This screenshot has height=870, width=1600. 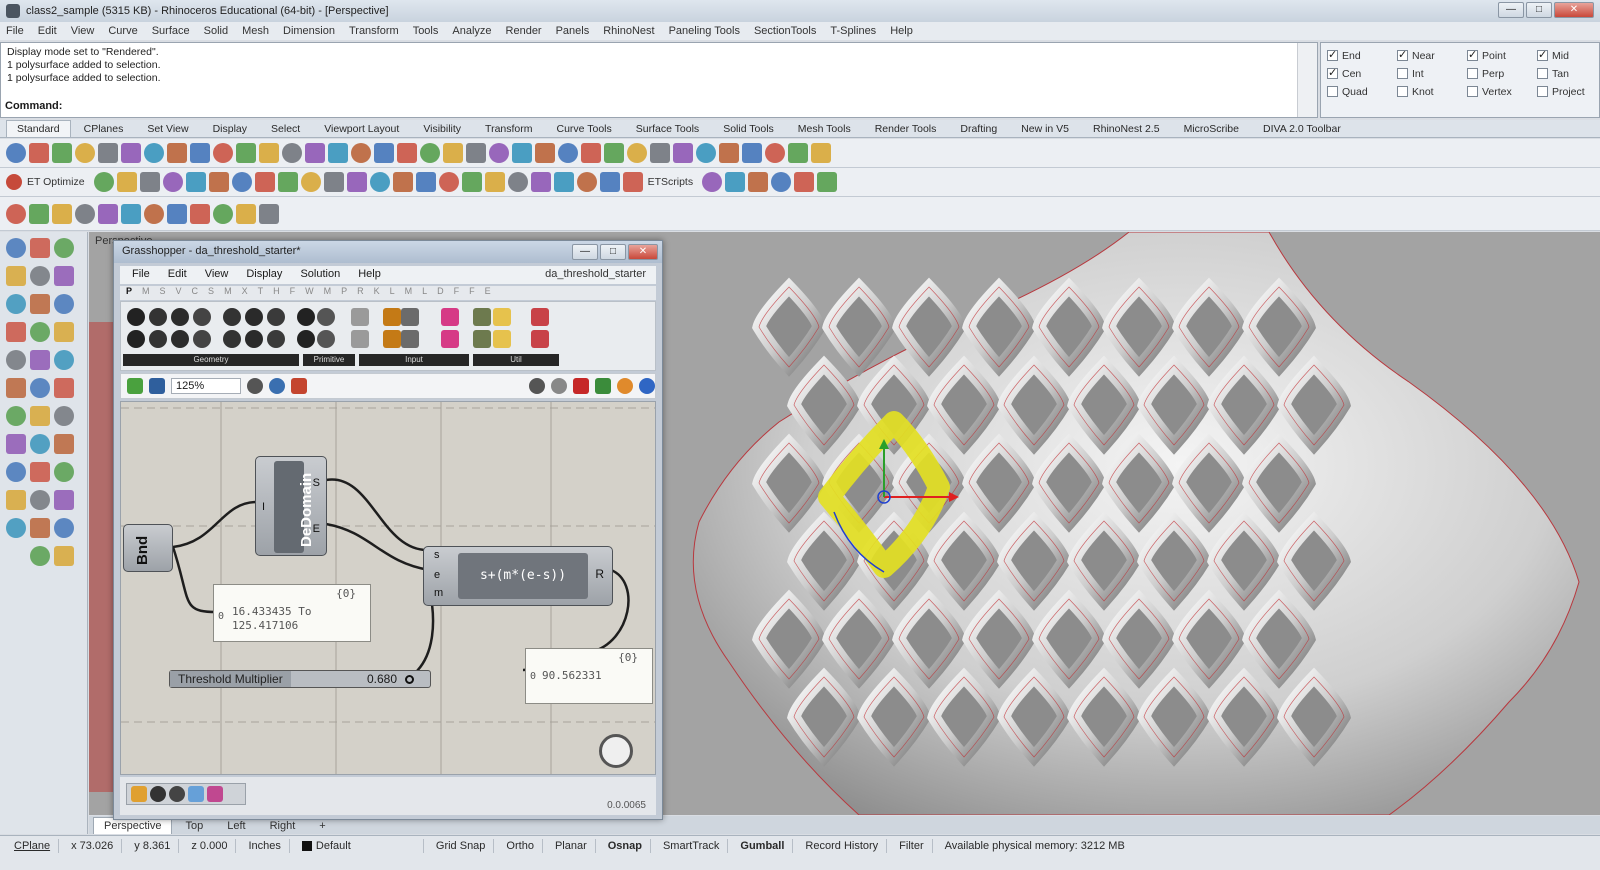 What do you see at coordinates (520, 846) in the screenshot?
I see `status-ortho: Ortho` at bounding box center [520, 846].